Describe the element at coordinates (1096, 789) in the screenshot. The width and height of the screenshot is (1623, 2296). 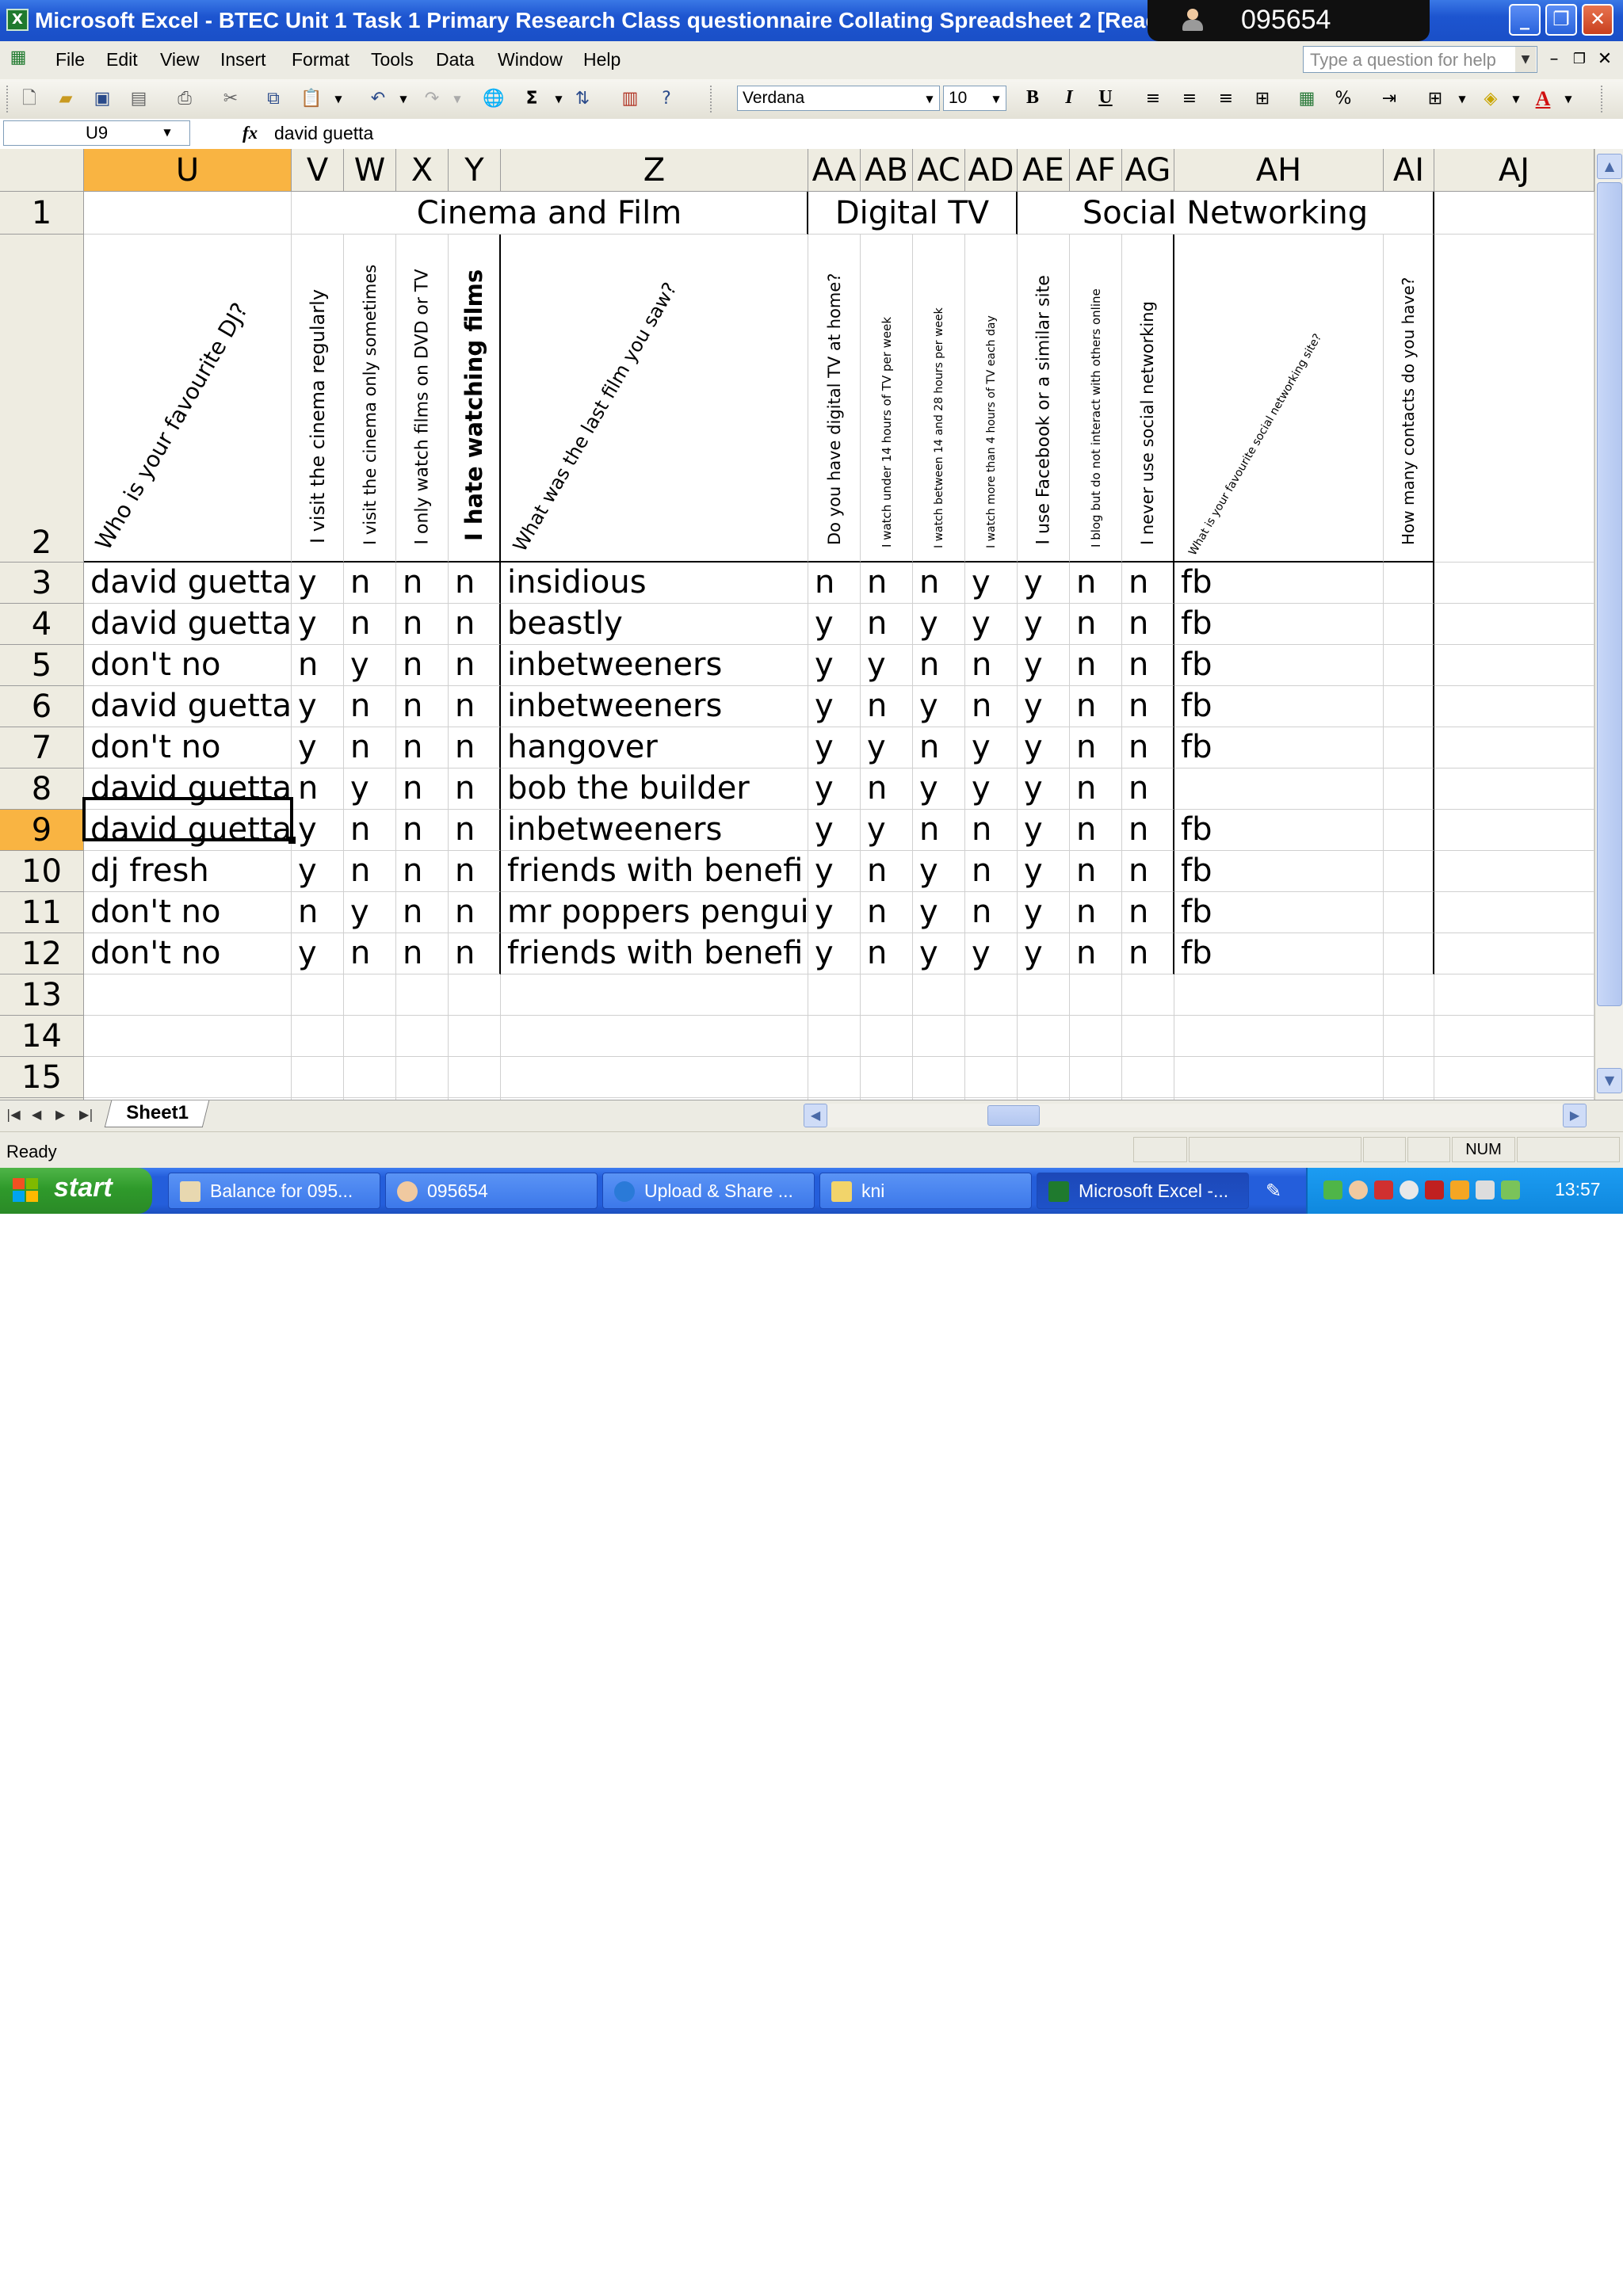
I see `cell-AF8: n` at that location.